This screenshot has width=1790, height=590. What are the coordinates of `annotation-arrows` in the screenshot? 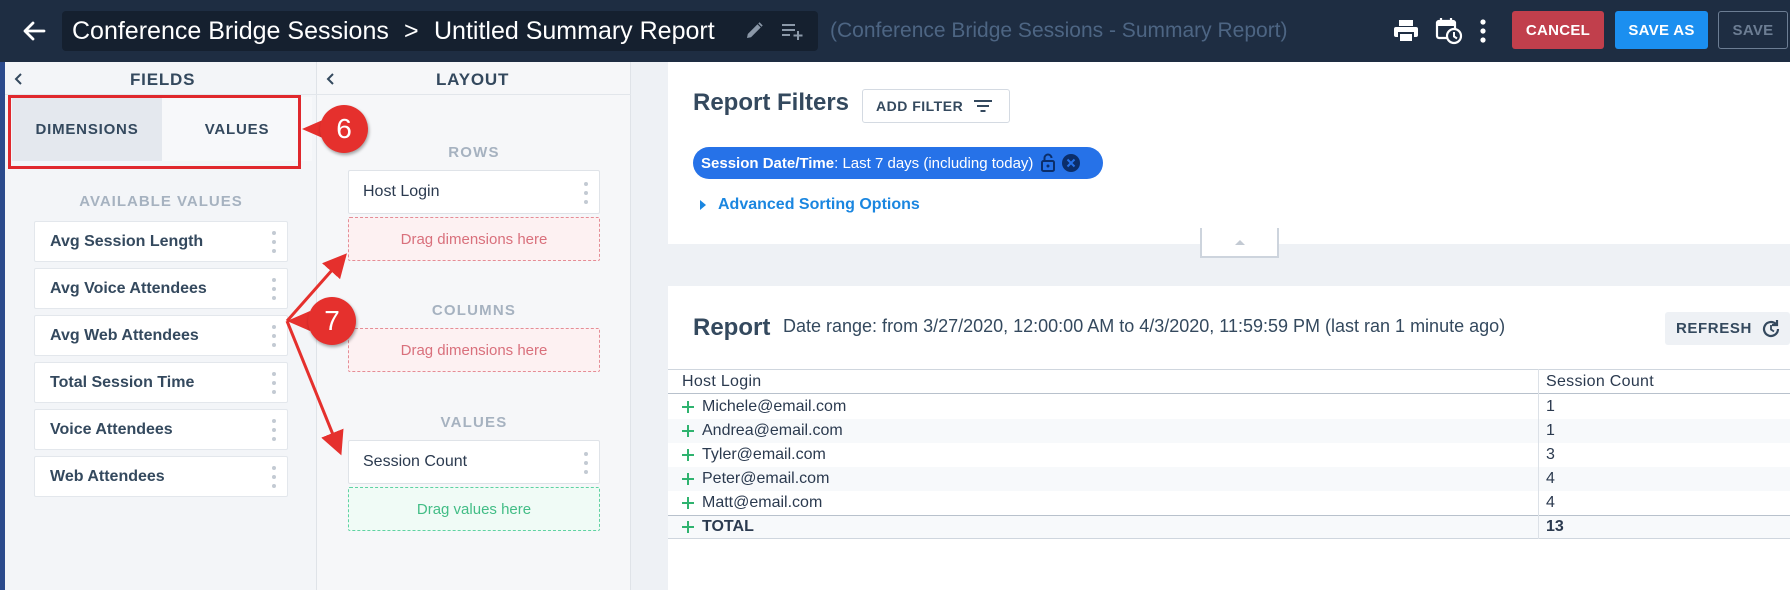 It's located at (316, 287).